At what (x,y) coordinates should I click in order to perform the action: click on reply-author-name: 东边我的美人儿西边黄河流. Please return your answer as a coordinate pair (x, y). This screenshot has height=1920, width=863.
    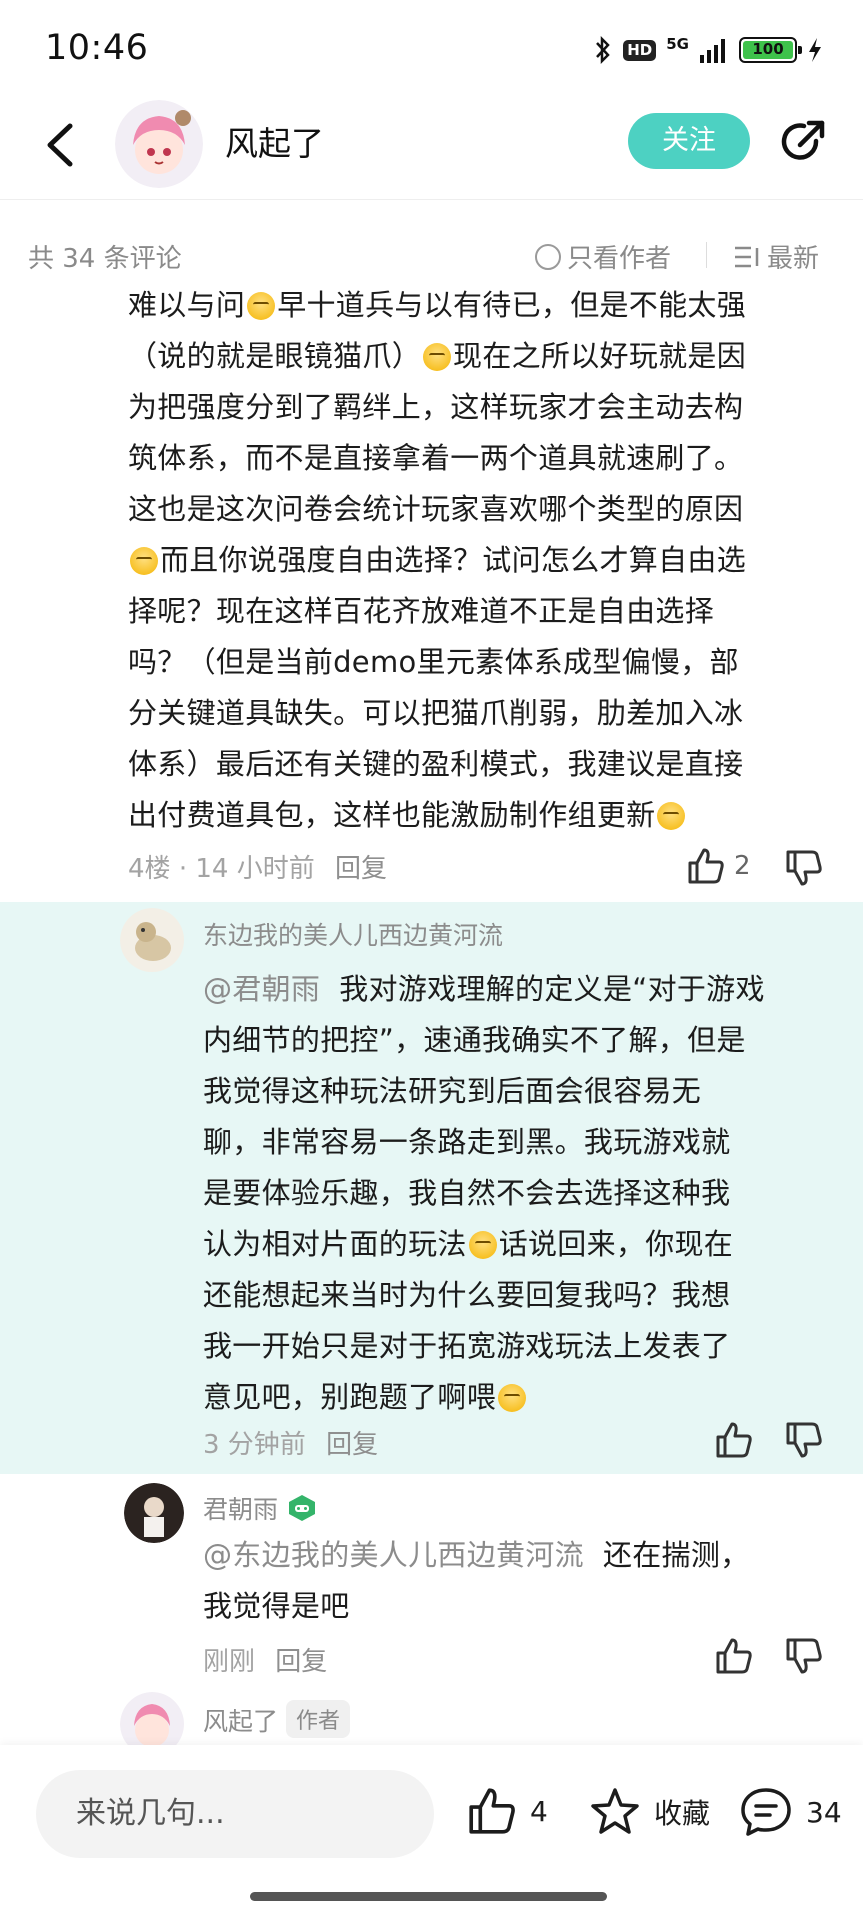
    Looking at the image, I should click on (353, 934).